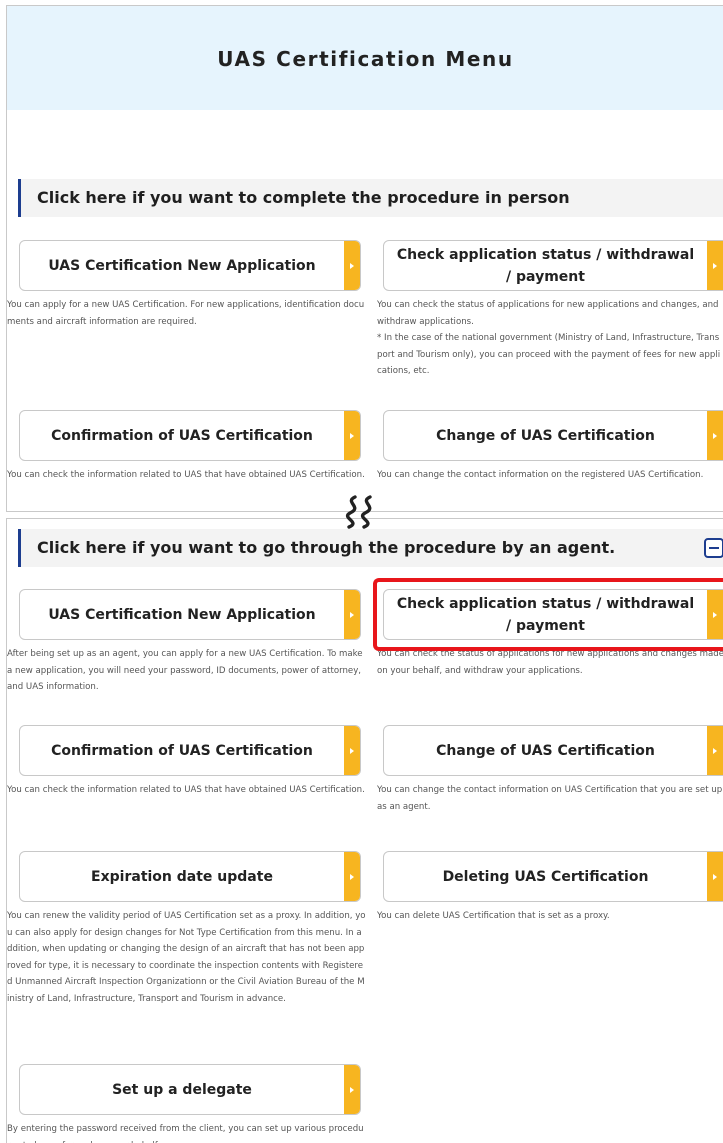 The width and height of the screenshot is (723, 1143). I want to click on agent-new-application-button: UAS Certification New Application, so click(190, 614).